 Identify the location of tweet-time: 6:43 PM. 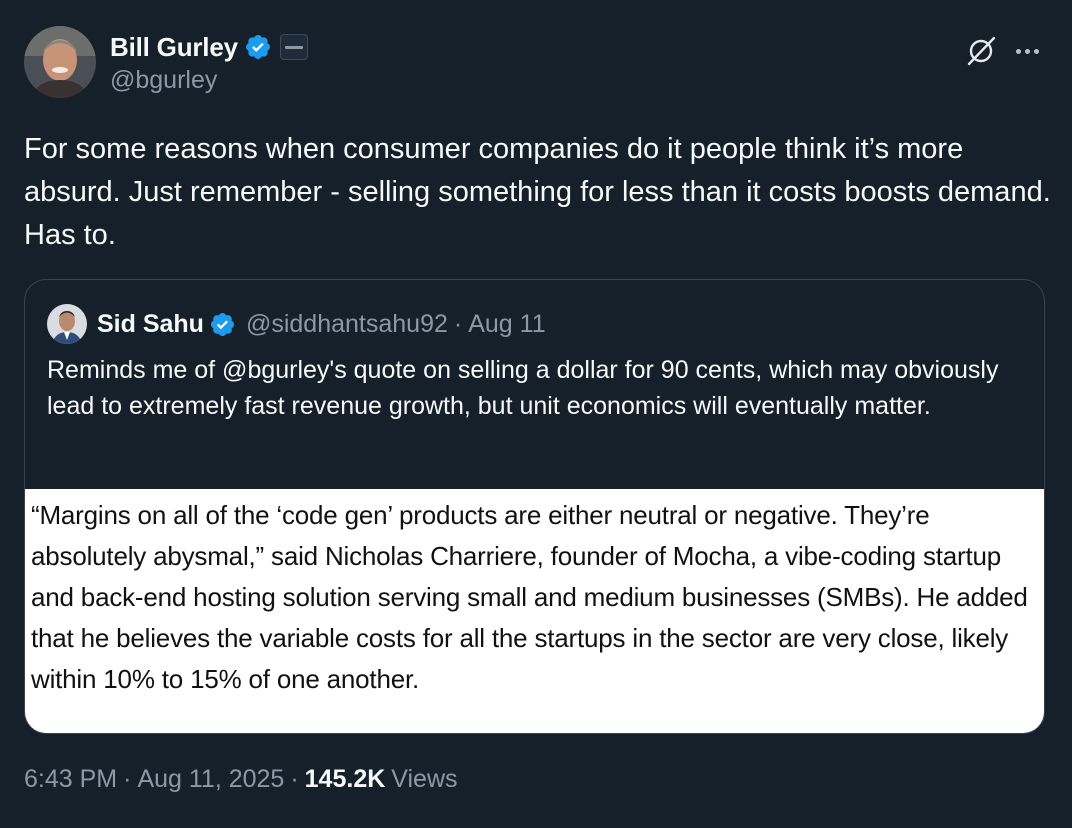
(70, 779).